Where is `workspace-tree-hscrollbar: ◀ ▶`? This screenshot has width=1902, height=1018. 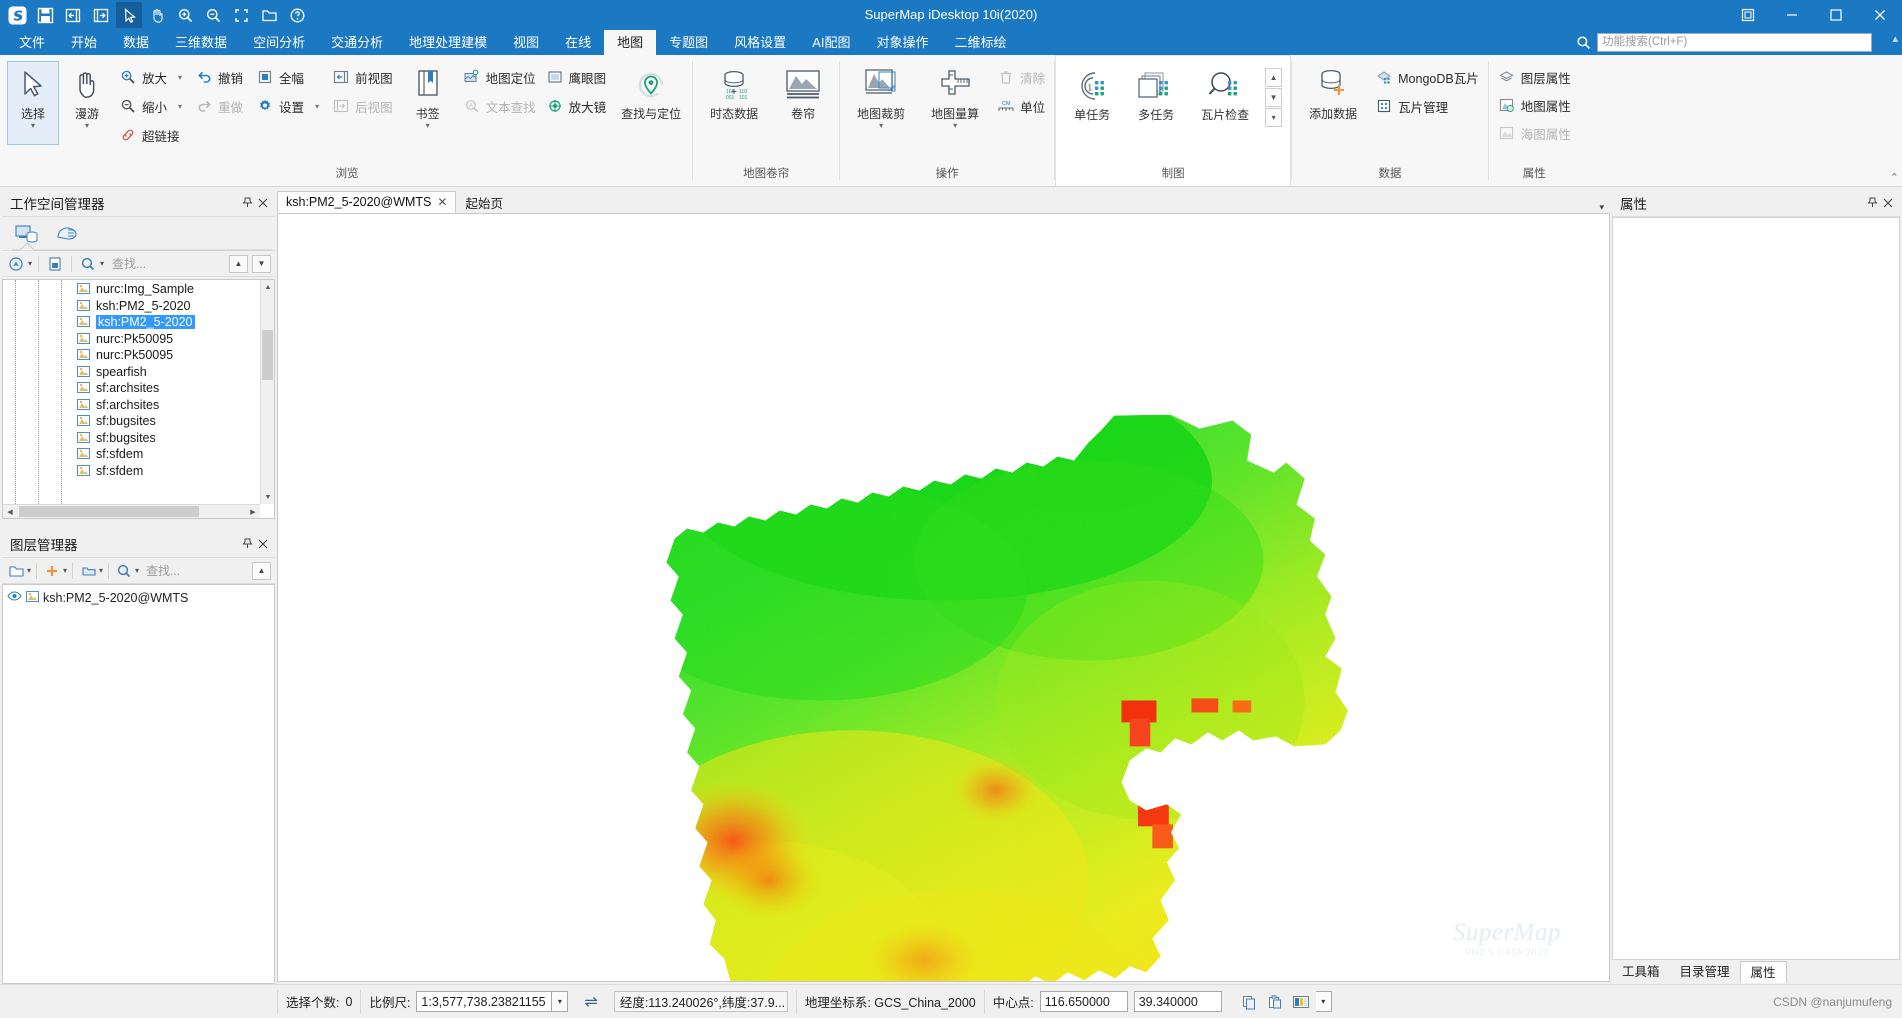
workspace-tree-hscrollbar: ◀ ▶ is located at coordinates (131, 511).